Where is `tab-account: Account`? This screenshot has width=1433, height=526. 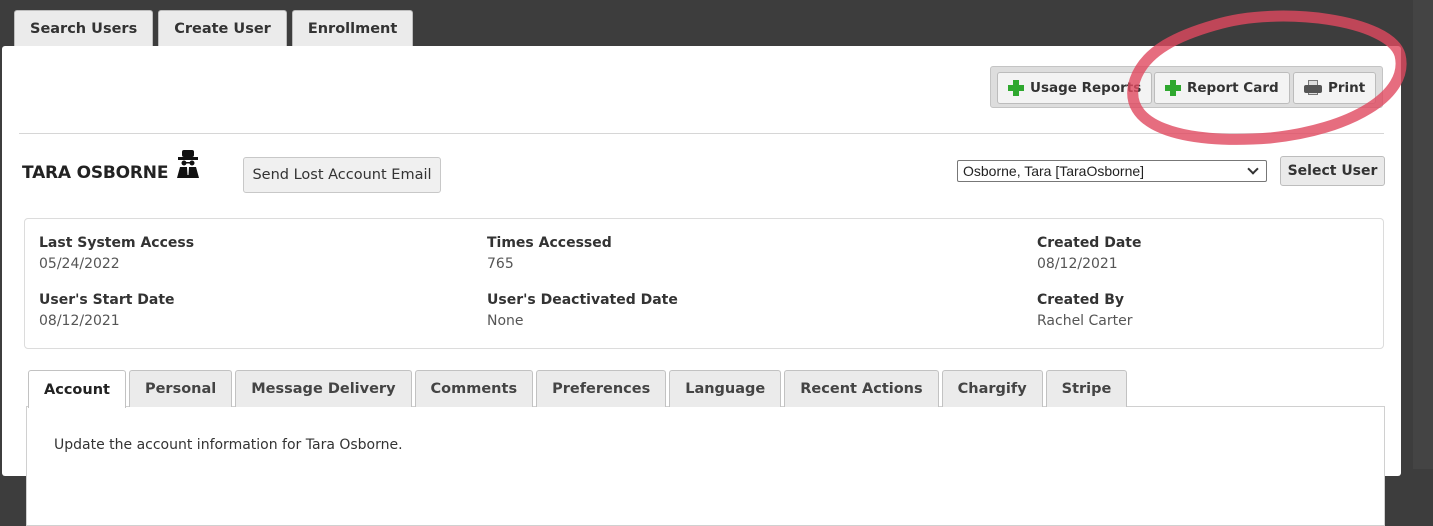
tab-account: Account is located at coordinates (77, 389).